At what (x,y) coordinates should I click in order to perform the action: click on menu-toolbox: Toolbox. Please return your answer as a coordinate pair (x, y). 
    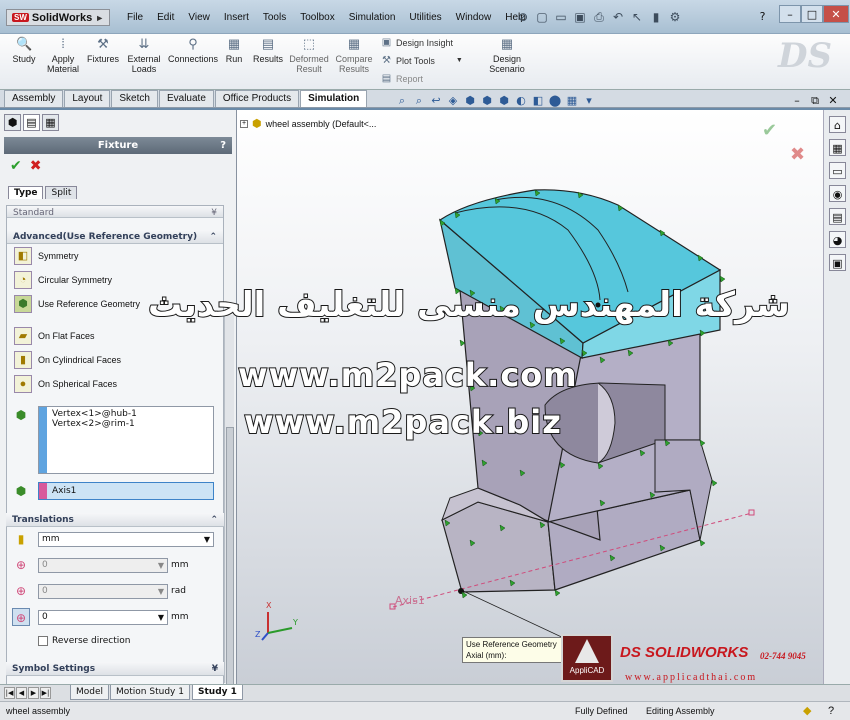
    Looking at the image, I should click on (317, 17).